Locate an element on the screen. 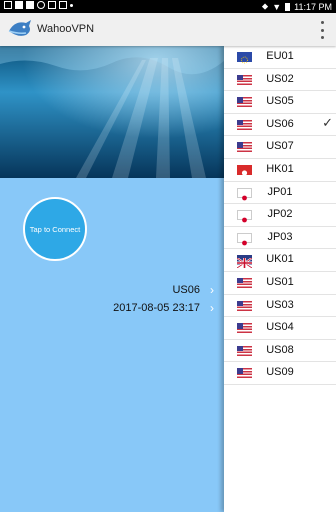 The width and height of the screenshot is (336, 512). server-item-us05: US05 is located at coordinates (280, 102).